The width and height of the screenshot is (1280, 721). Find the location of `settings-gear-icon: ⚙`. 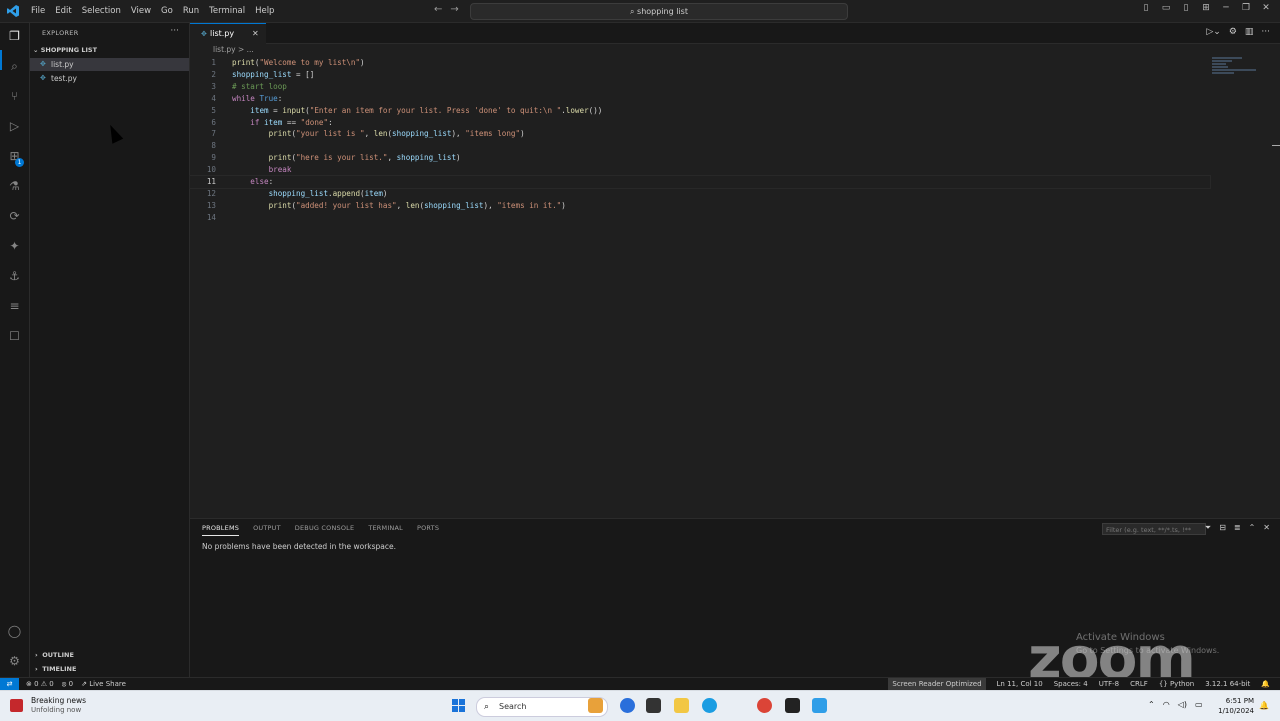

settings-gear-icon: ⚙ is located at coordinates (14, 661).